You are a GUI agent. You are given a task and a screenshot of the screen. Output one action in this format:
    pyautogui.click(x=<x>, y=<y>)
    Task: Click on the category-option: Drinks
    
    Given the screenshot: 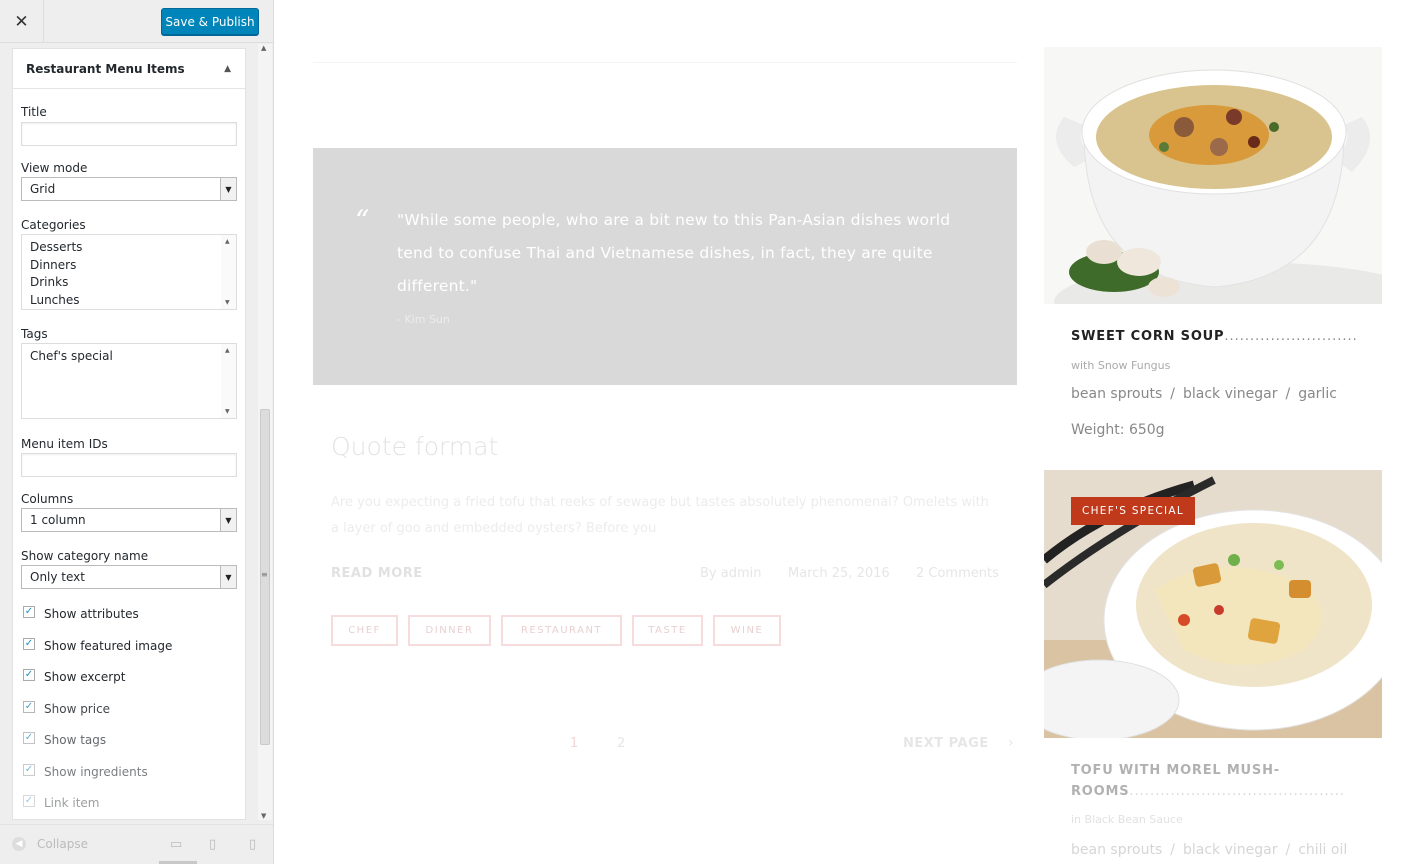 What is the action you would take?
    pyautogui.click(x=133, y=283)
    